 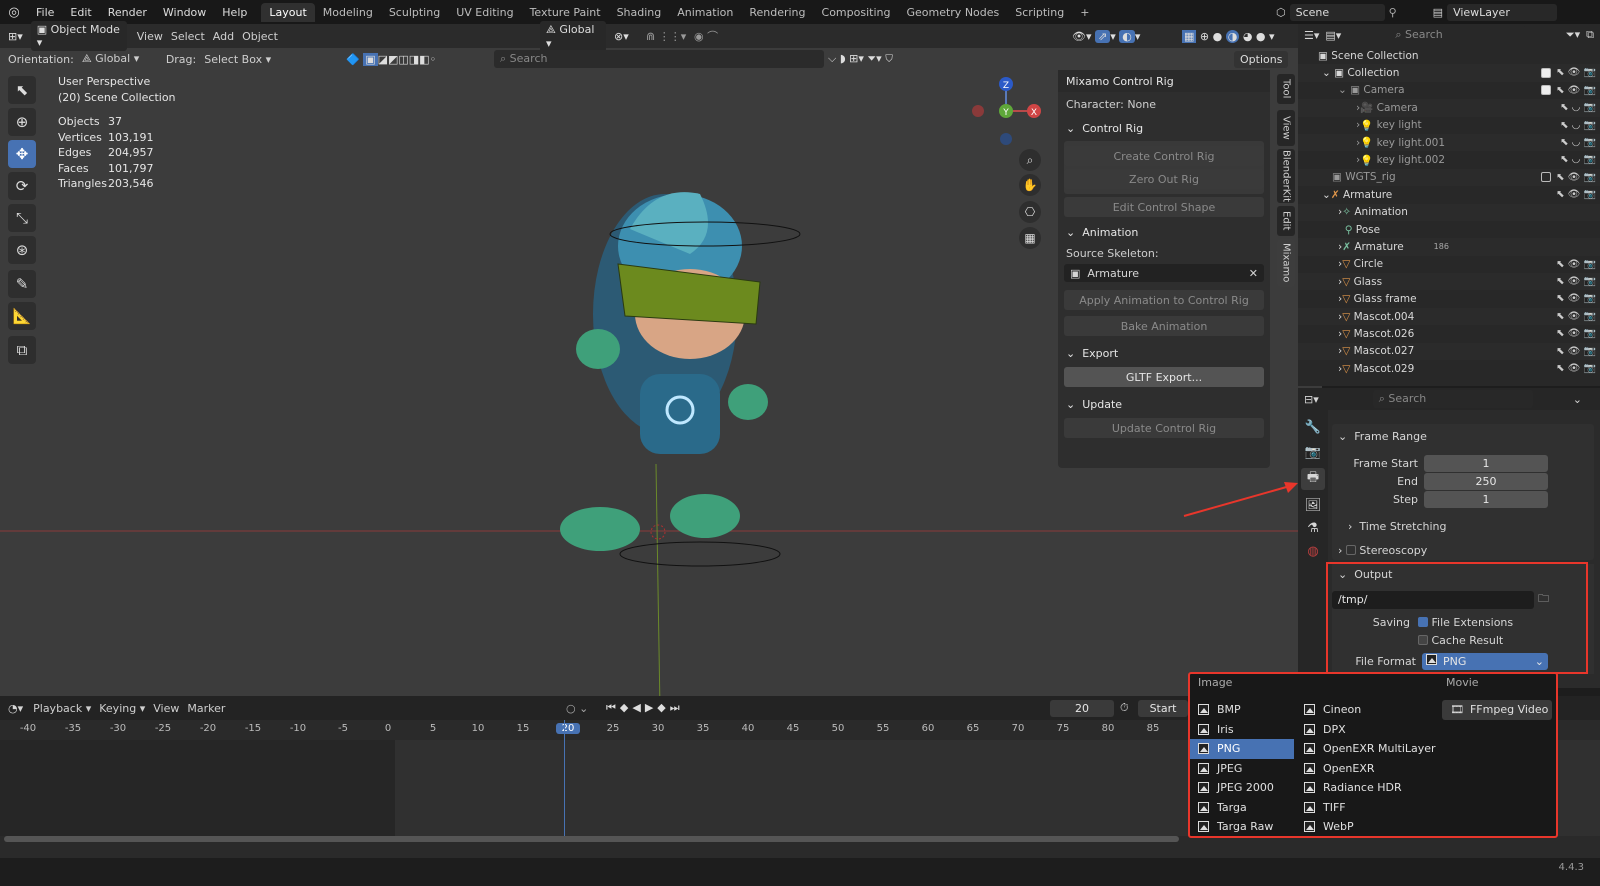 What do you see at coordinates (1163, 708) in the screenshot?
I see `start-frame-field: Start` at bounding box center [1163, 708].